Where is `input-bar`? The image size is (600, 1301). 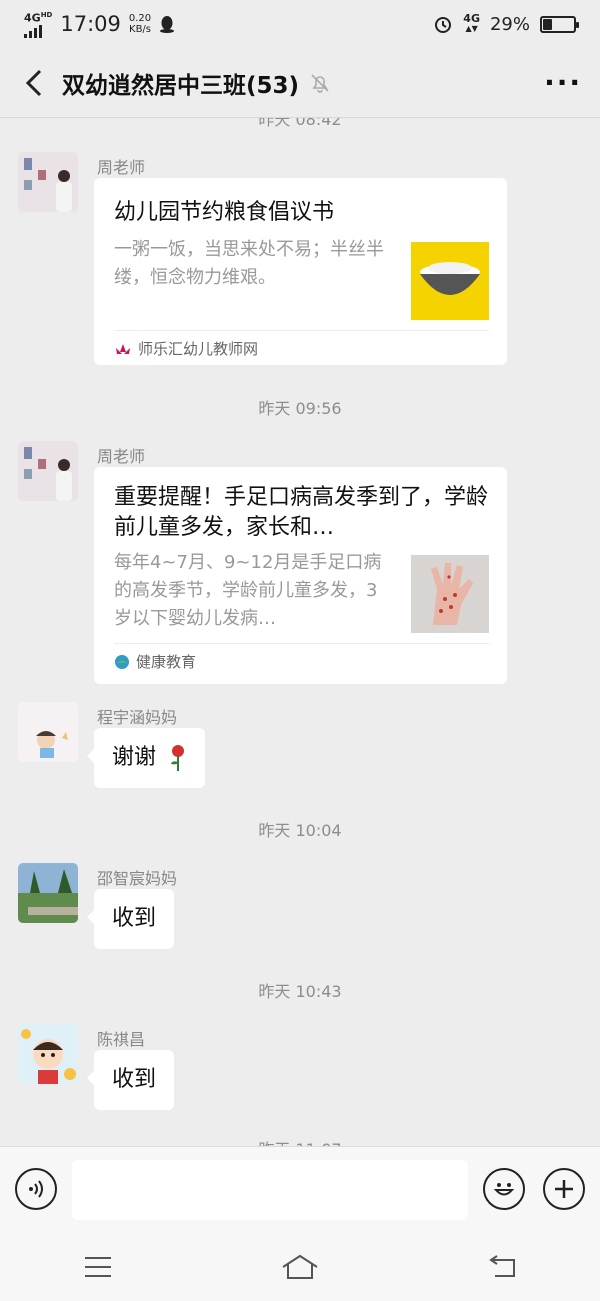 input-bar is located at coordinates (300, 1189).